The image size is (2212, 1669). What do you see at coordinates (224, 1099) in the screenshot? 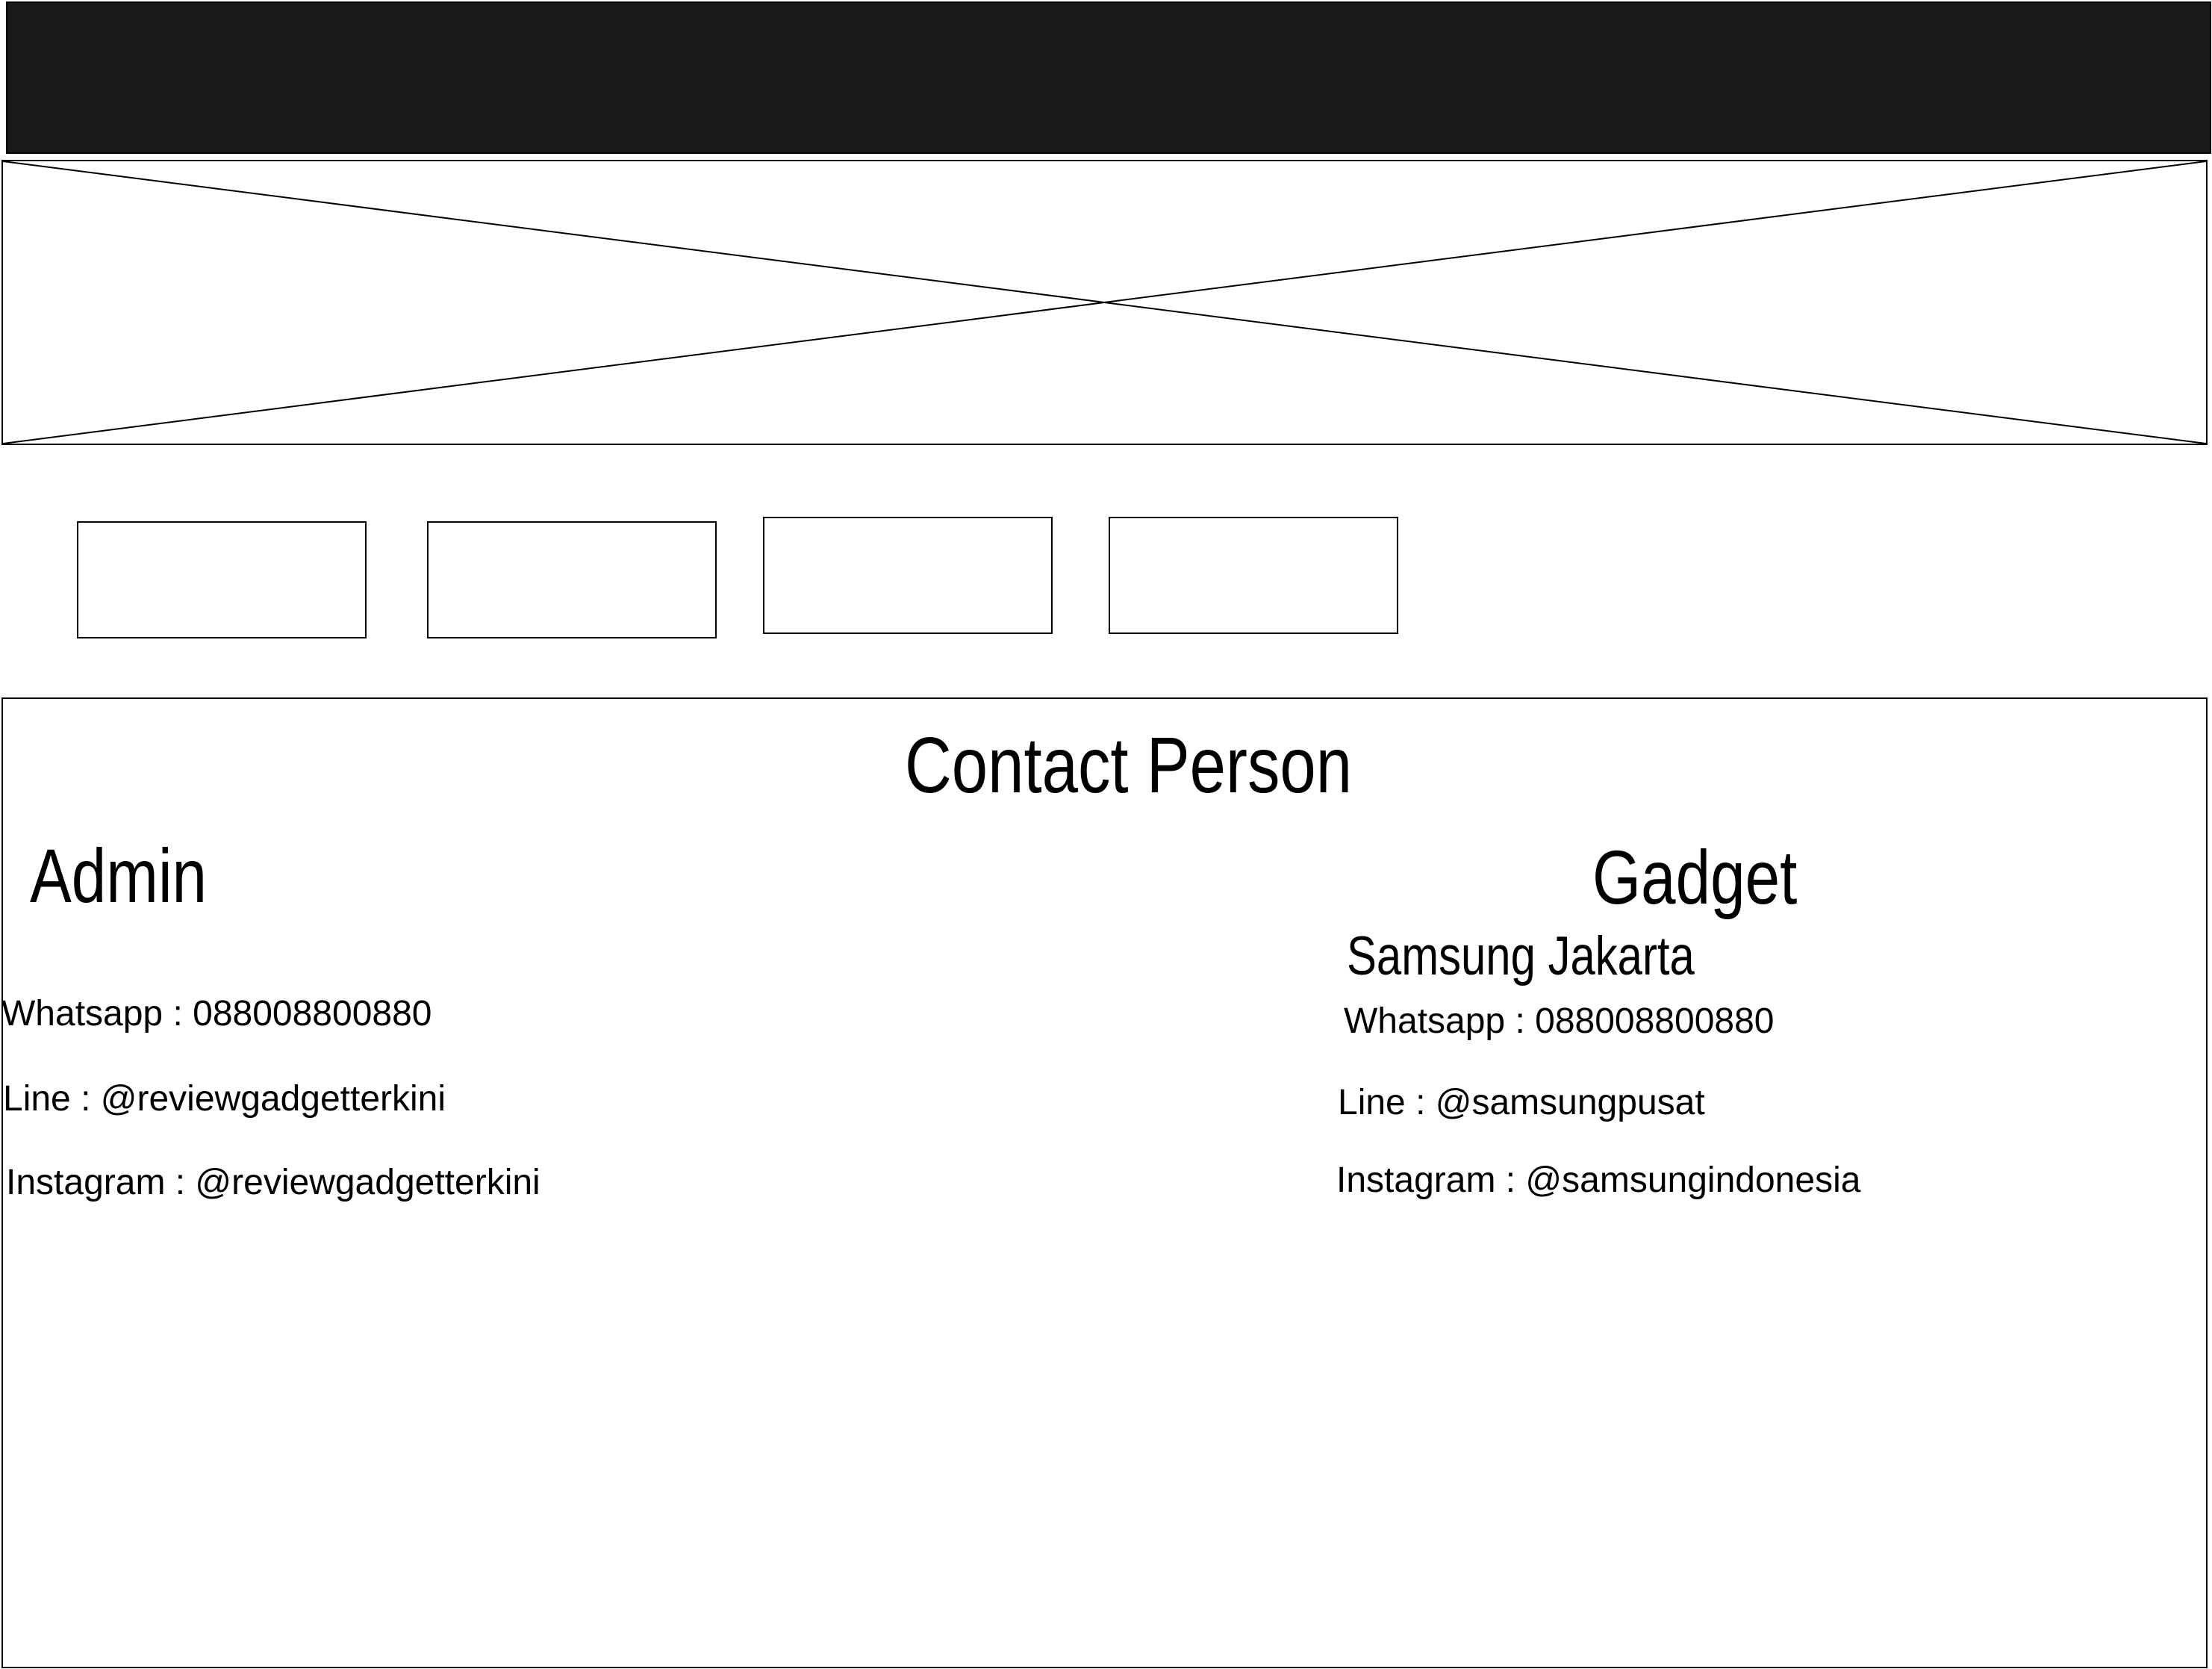
I see `admin-line: Line : @reviewgadgetterkini` at bounding box center [224, 1099].